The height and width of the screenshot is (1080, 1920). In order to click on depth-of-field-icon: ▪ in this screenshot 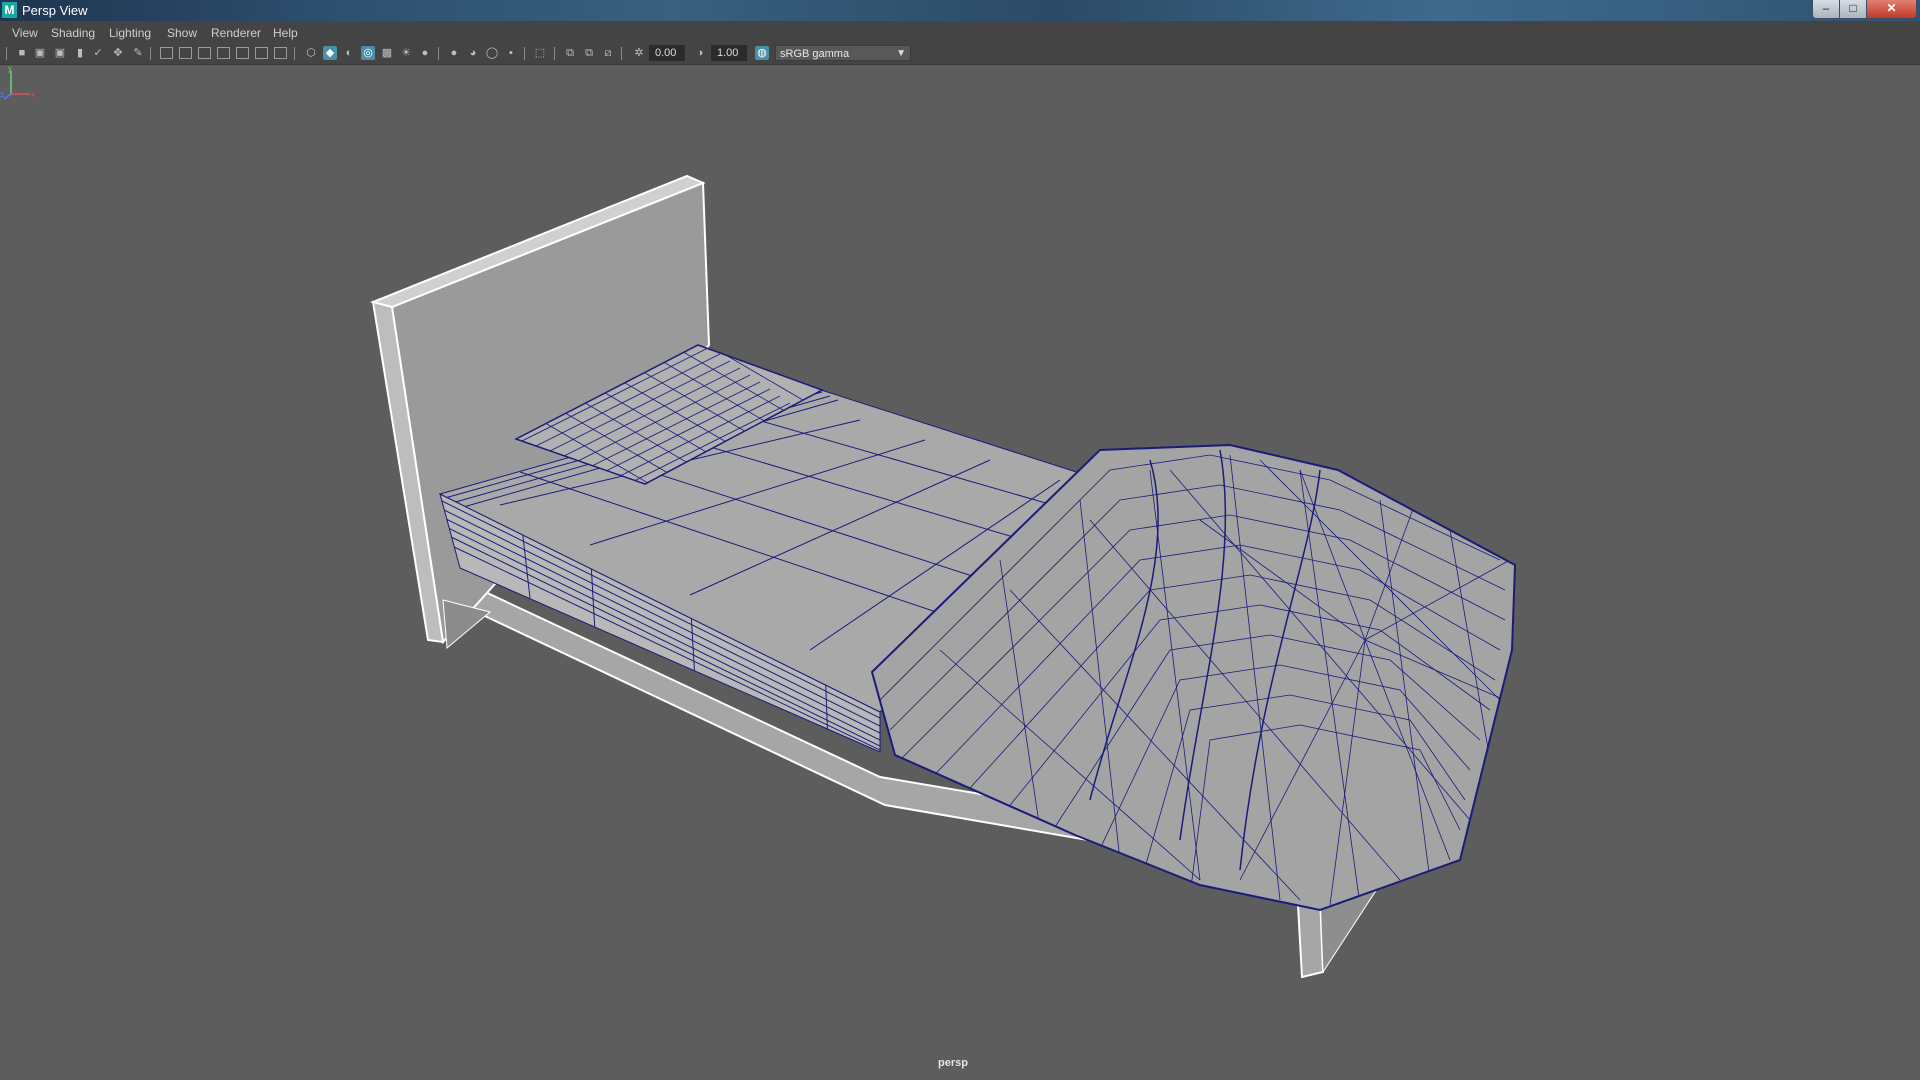, I will do `click(511, 53)`.